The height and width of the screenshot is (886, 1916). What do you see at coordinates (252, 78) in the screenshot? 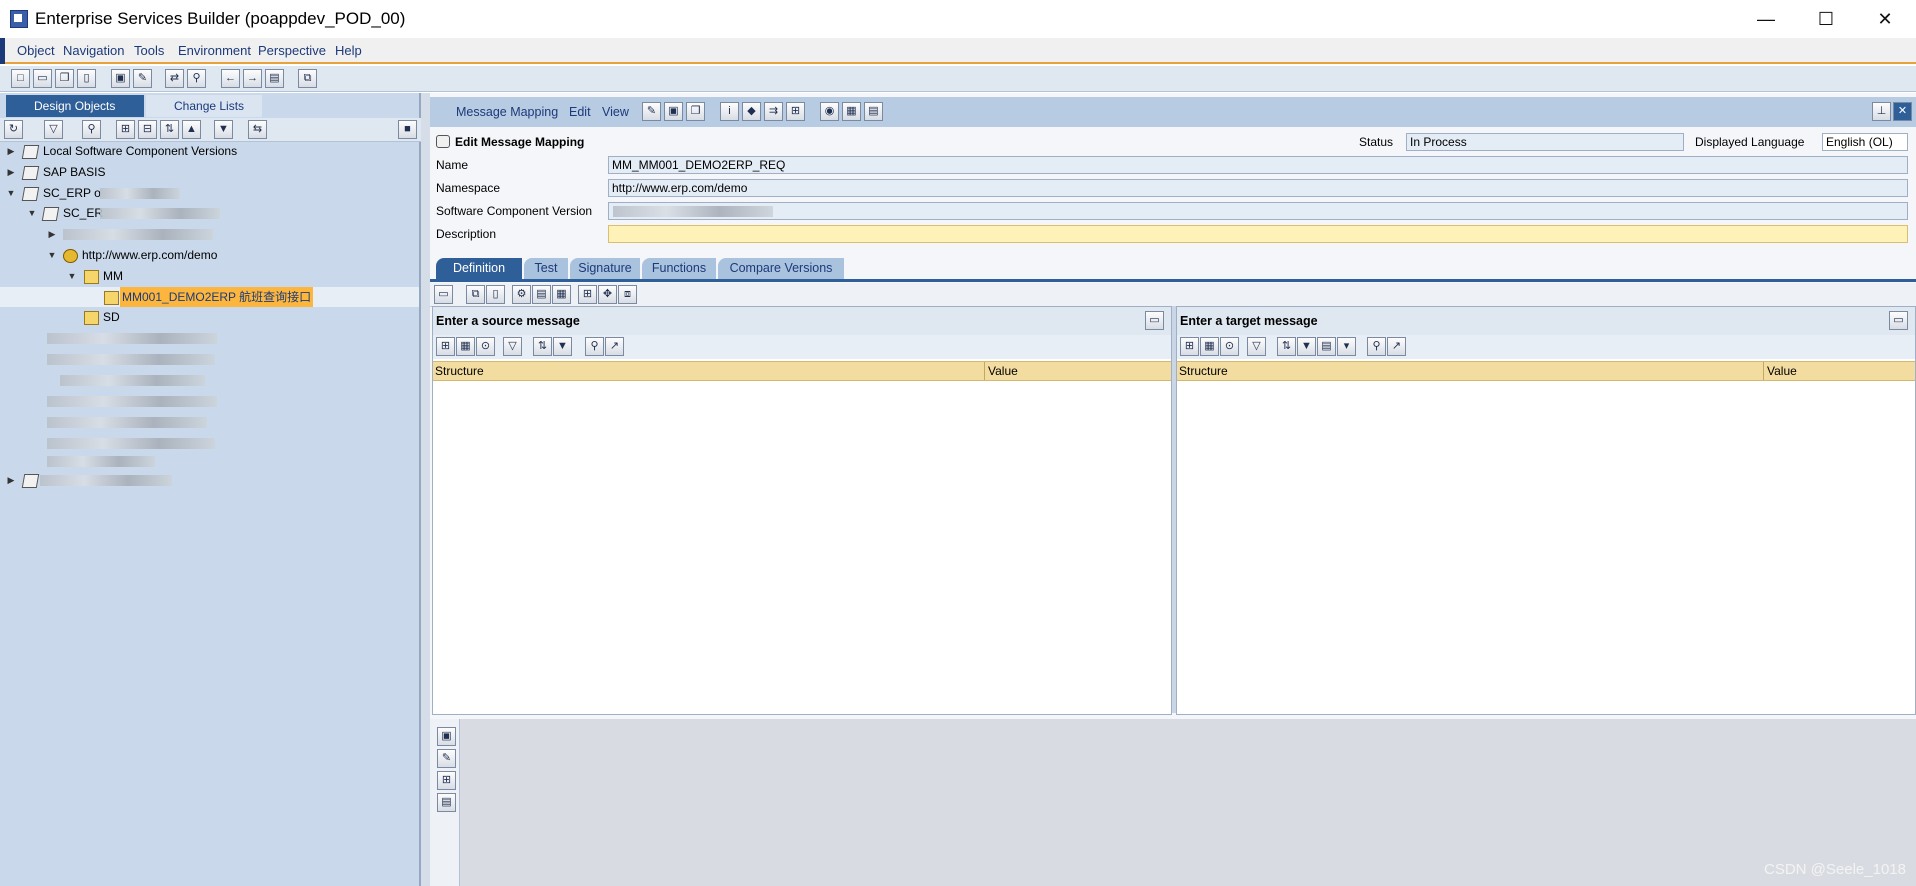
I see `forward-icon: →` at bounding box center [252, 78].